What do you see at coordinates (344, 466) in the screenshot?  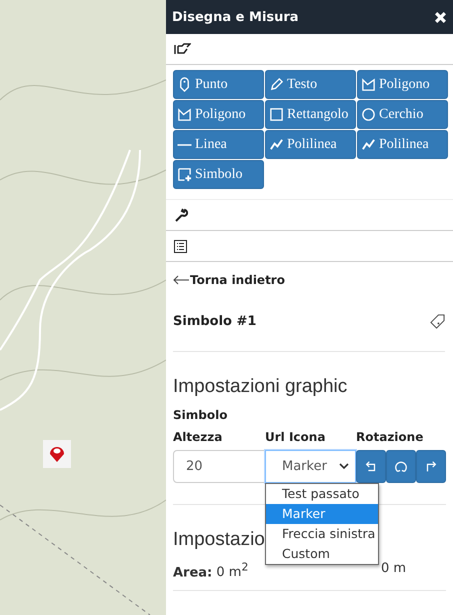 I see `chevron-down-icon` at bounding box center [344, 466].